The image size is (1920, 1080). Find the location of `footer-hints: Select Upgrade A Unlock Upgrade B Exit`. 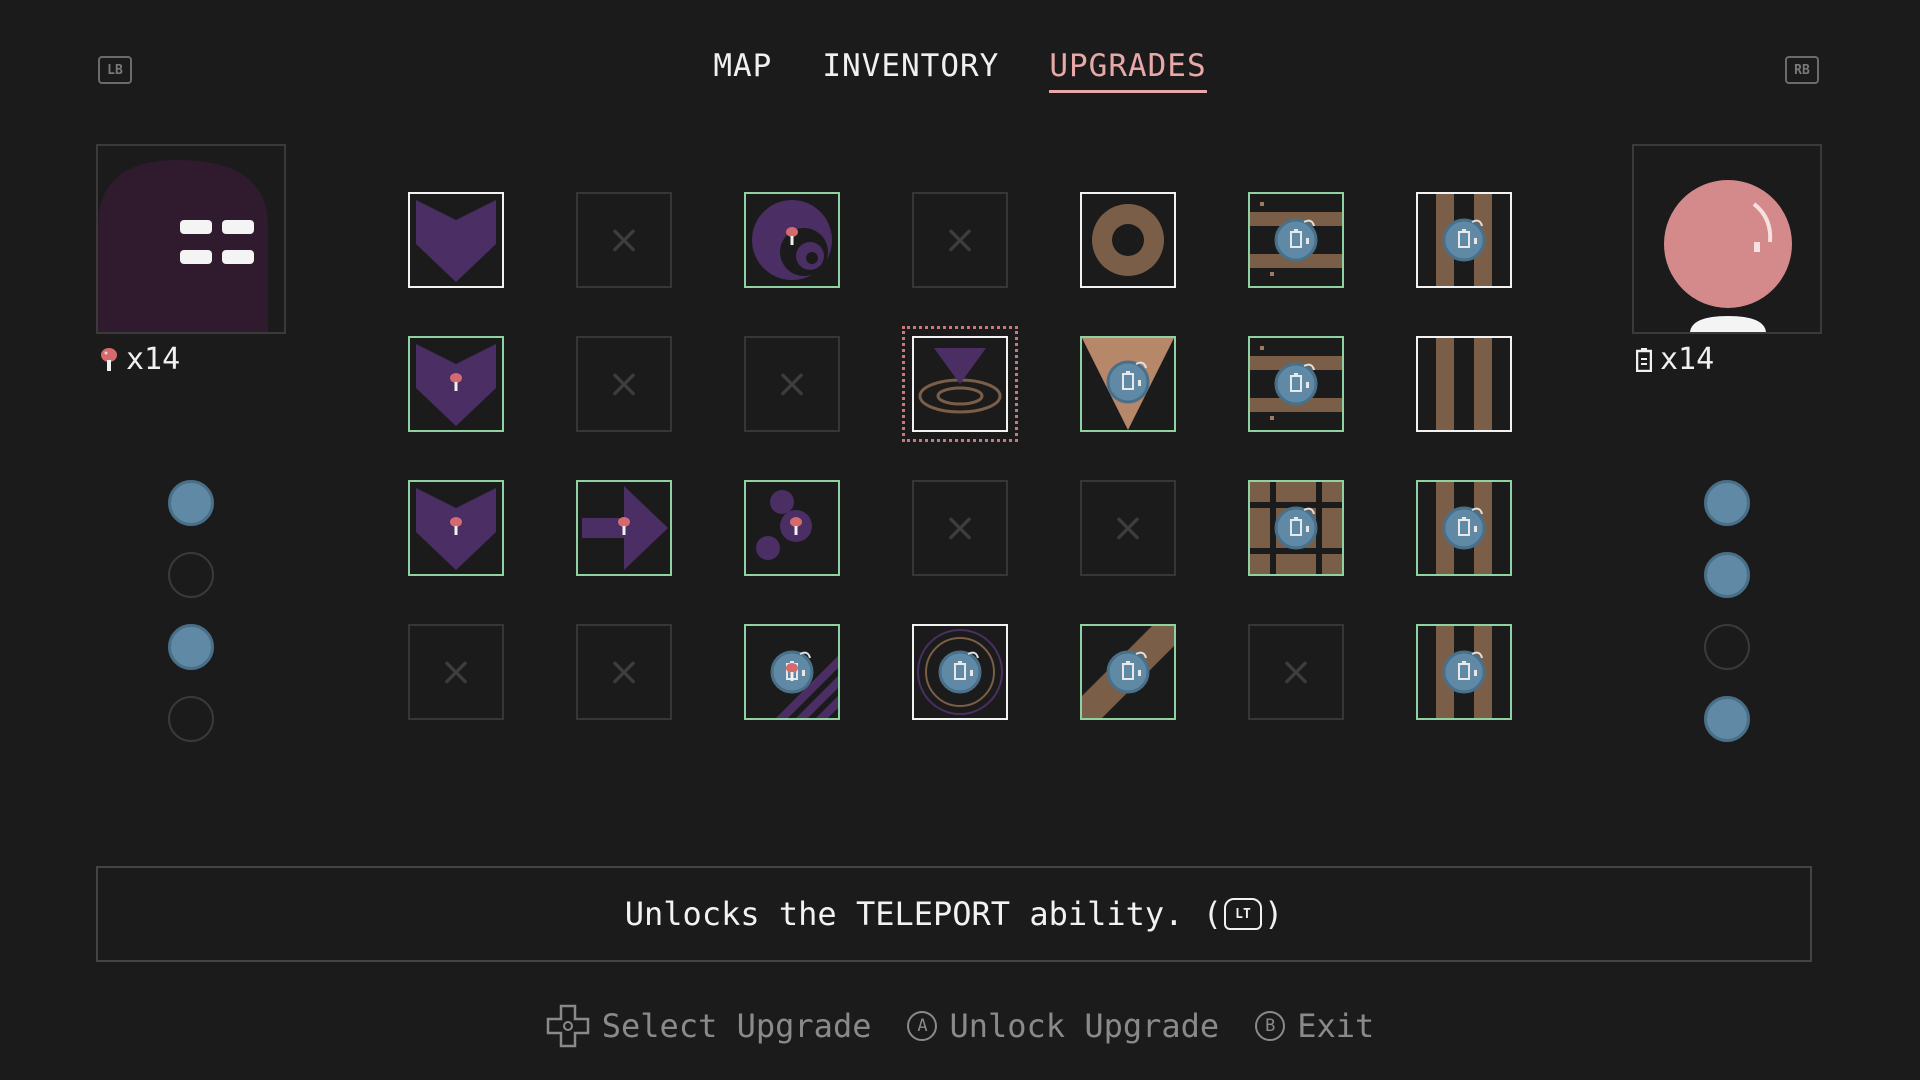

footer-hints: Select Upgrade A Unlock Upgrade B Exit is located at coordinates (960, 1026).